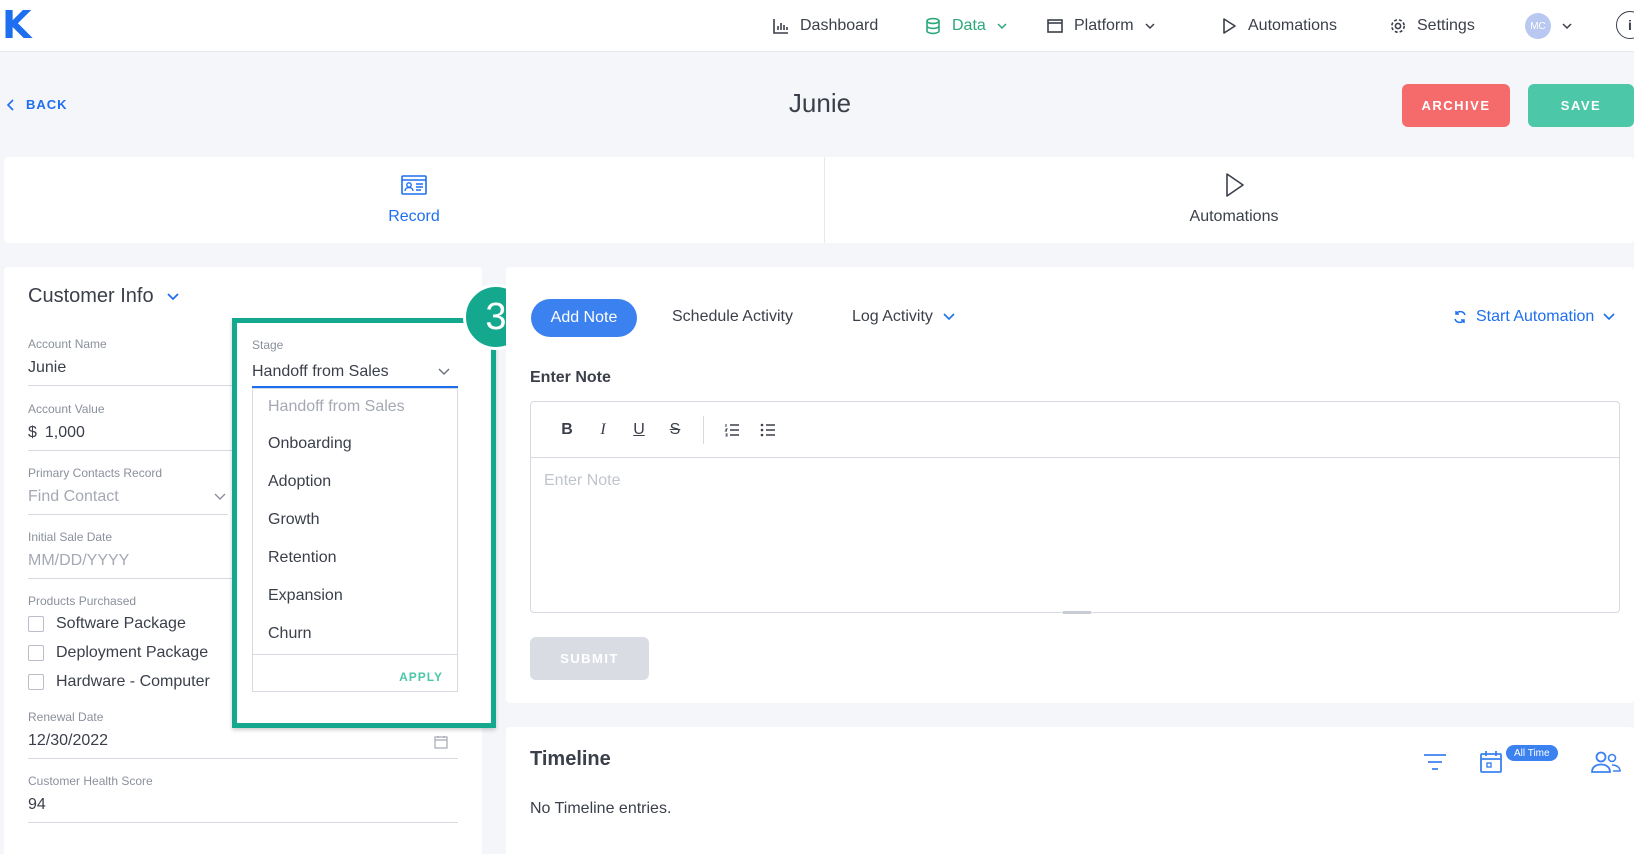  What do you see at coordinates (133, 681) in the screenshot?
I see `product-label: Hardware - Computer` at bounding box center [133, 681].